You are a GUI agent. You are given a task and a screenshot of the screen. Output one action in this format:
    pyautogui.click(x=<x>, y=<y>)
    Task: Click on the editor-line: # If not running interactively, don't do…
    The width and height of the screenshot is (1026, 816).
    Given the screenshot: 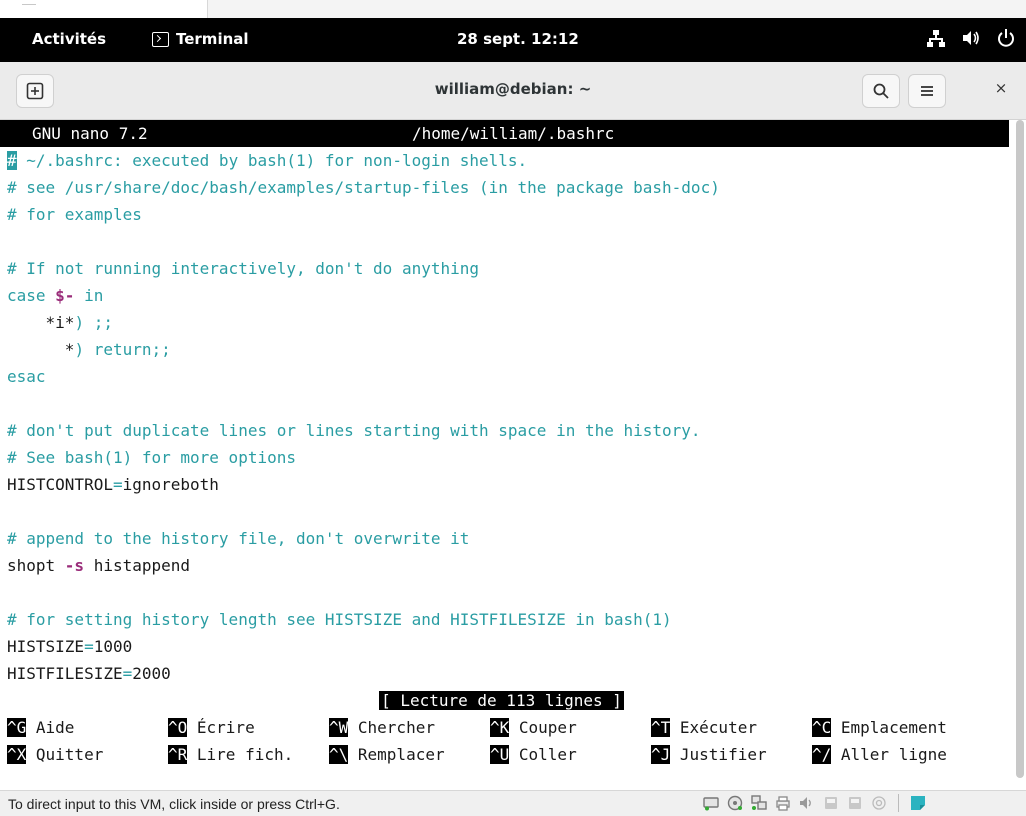 What is the action you would take?
    pyautogui.click(x=243, y=268)
    